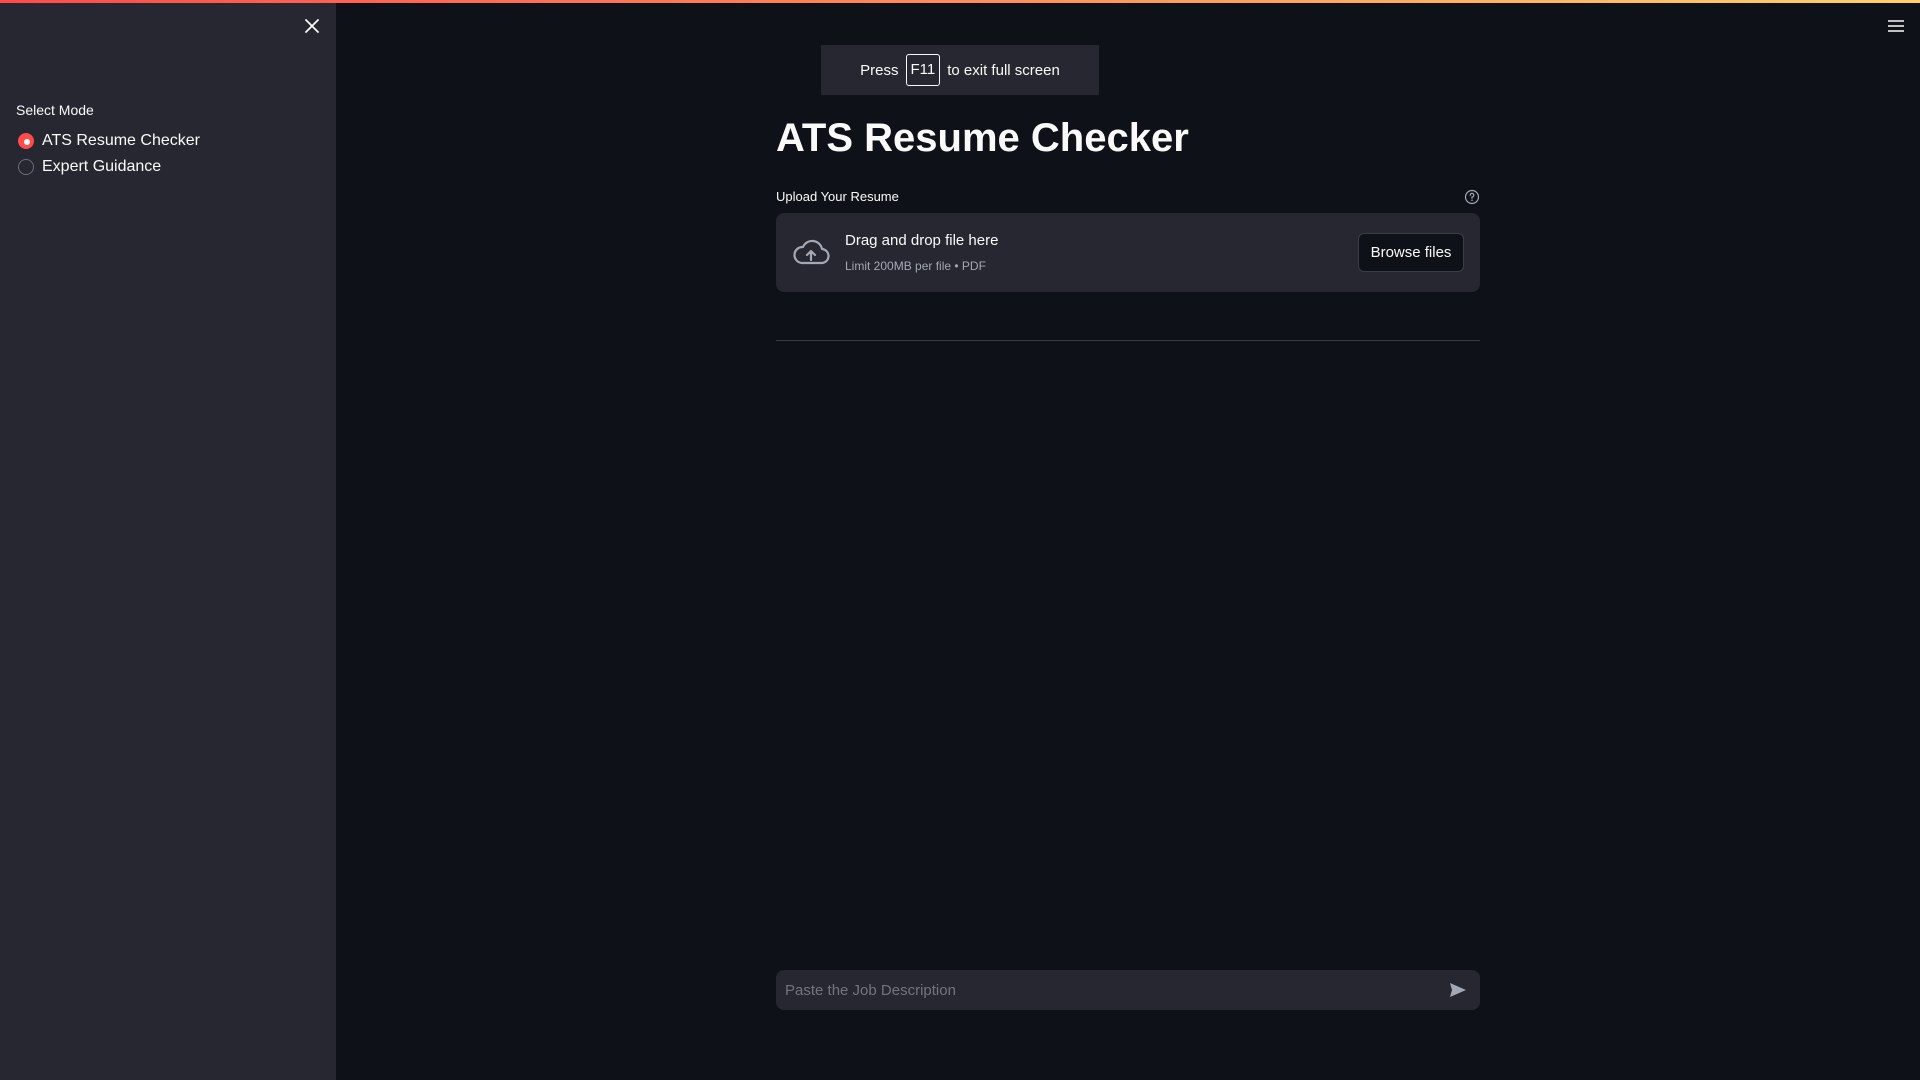 This screenshot has width=1920, height=1080. What do you see at coordinates (26, 167) in the screenshot?
I see `radio-button-unselected` at bounding box center [26, 167].